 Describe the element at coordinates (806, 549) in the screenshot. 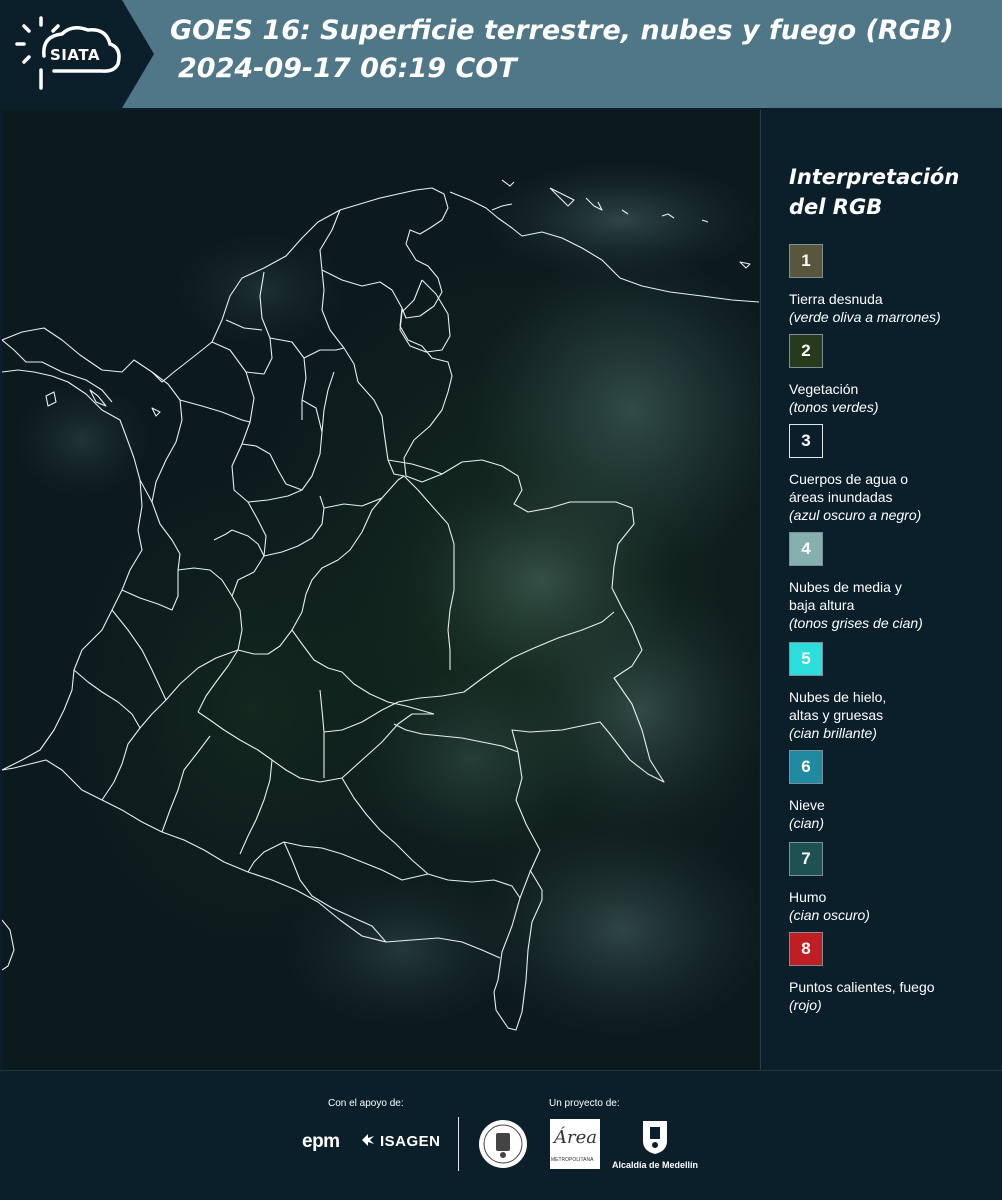

I see `legend-swatch-4: 4` at that location.